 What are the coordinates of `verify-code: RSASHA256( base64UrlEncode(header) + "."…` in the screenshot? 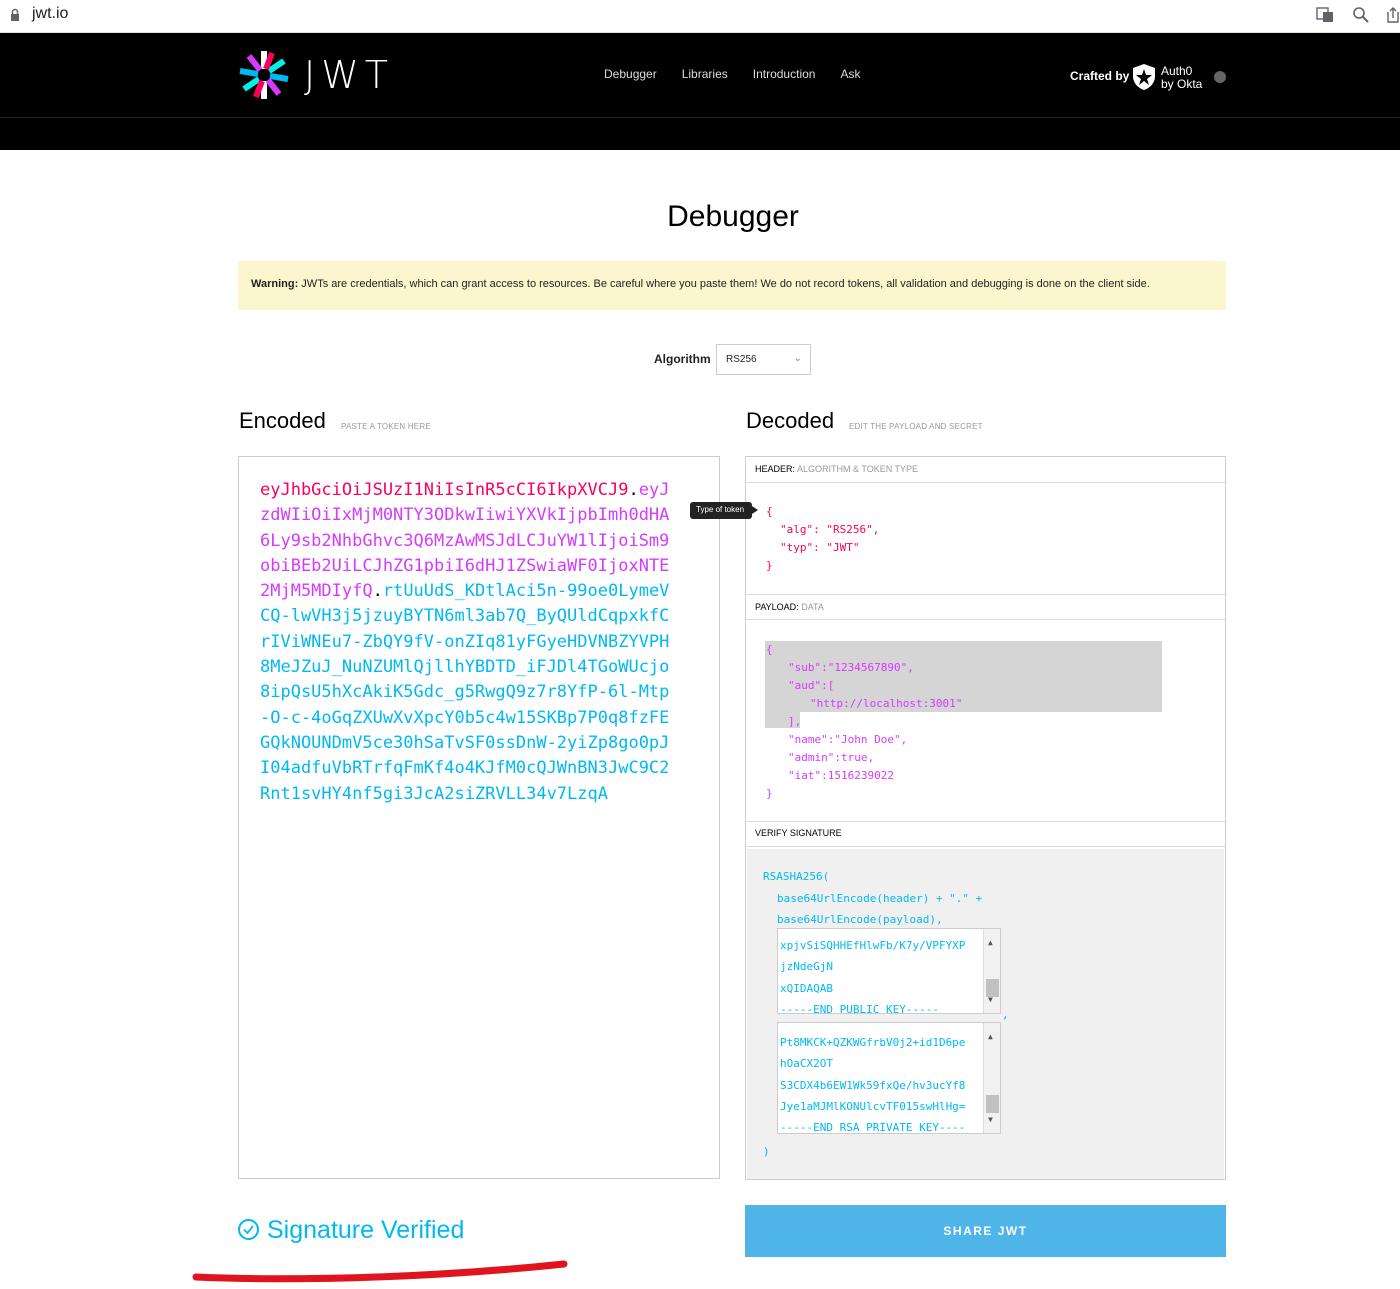 It's located at (872, 898).